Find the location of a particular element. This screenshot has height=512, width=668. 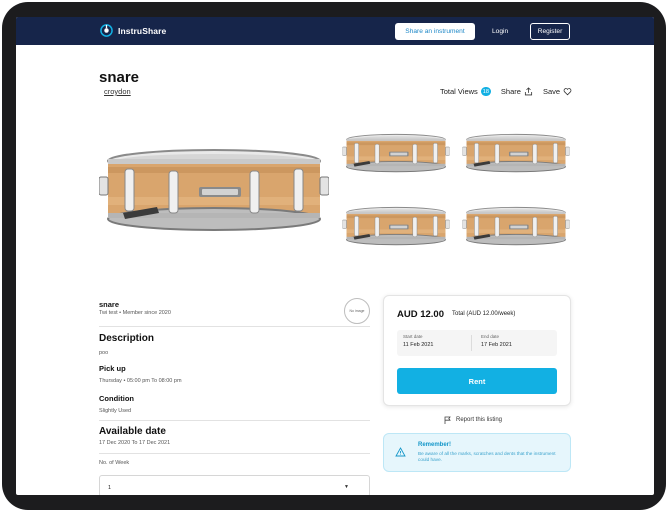

weeks-label: No. of Week is located at coordinates (114, 463).